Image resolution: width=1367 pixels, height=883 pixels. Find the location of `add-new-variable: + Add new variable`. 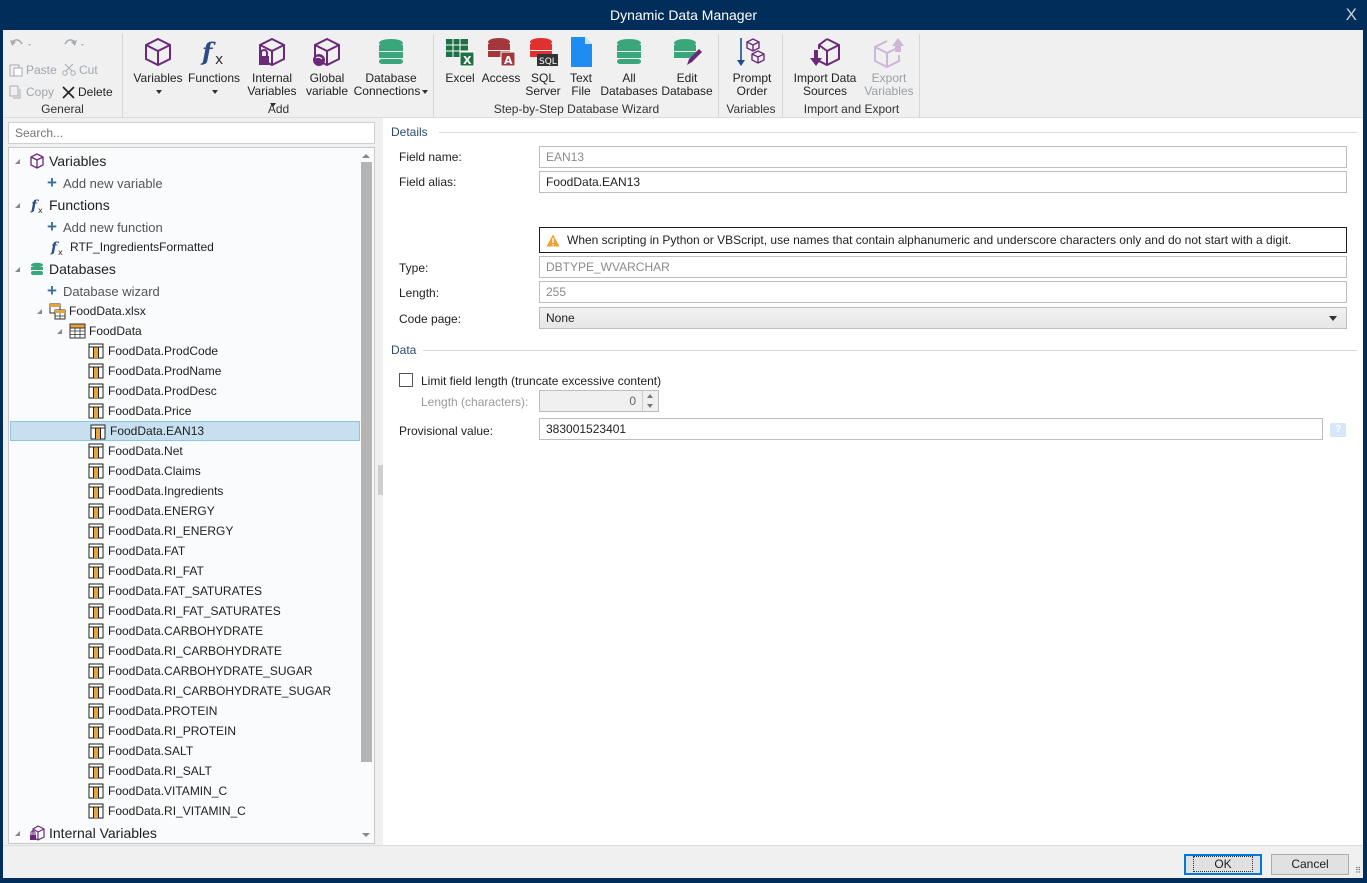

add-new-variable: + Add new variable is located at coordinates (105, 183).